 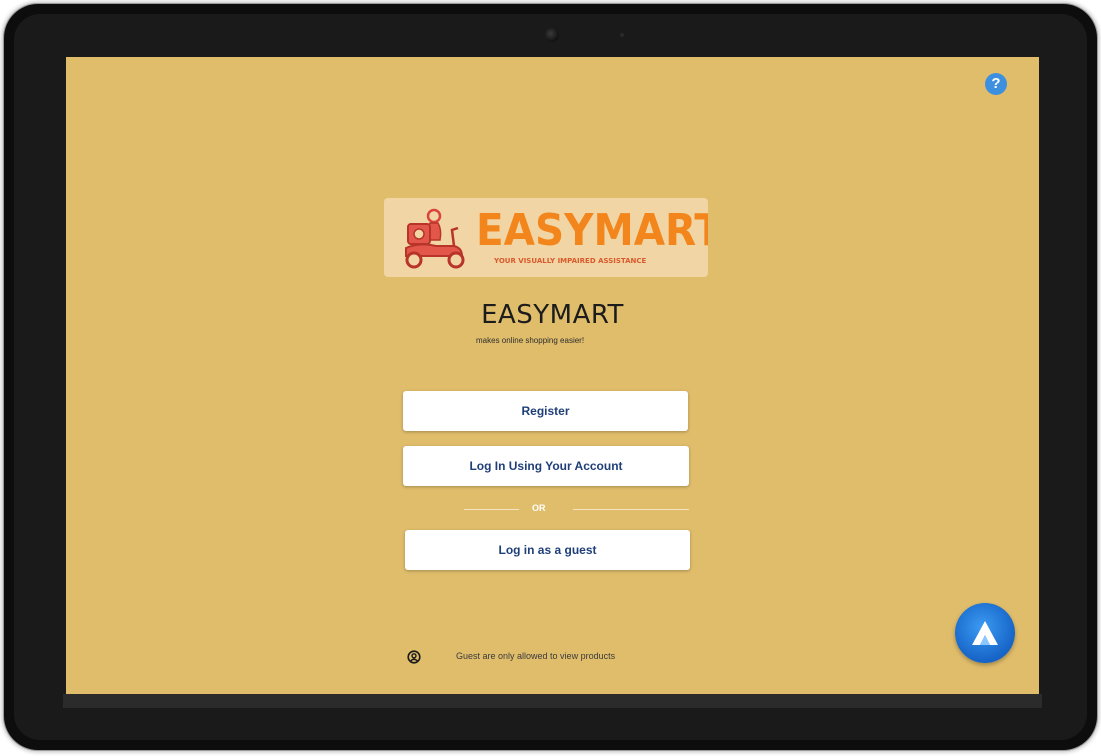 I want to click on assistant-a-icon, so click(x=985, y=633).